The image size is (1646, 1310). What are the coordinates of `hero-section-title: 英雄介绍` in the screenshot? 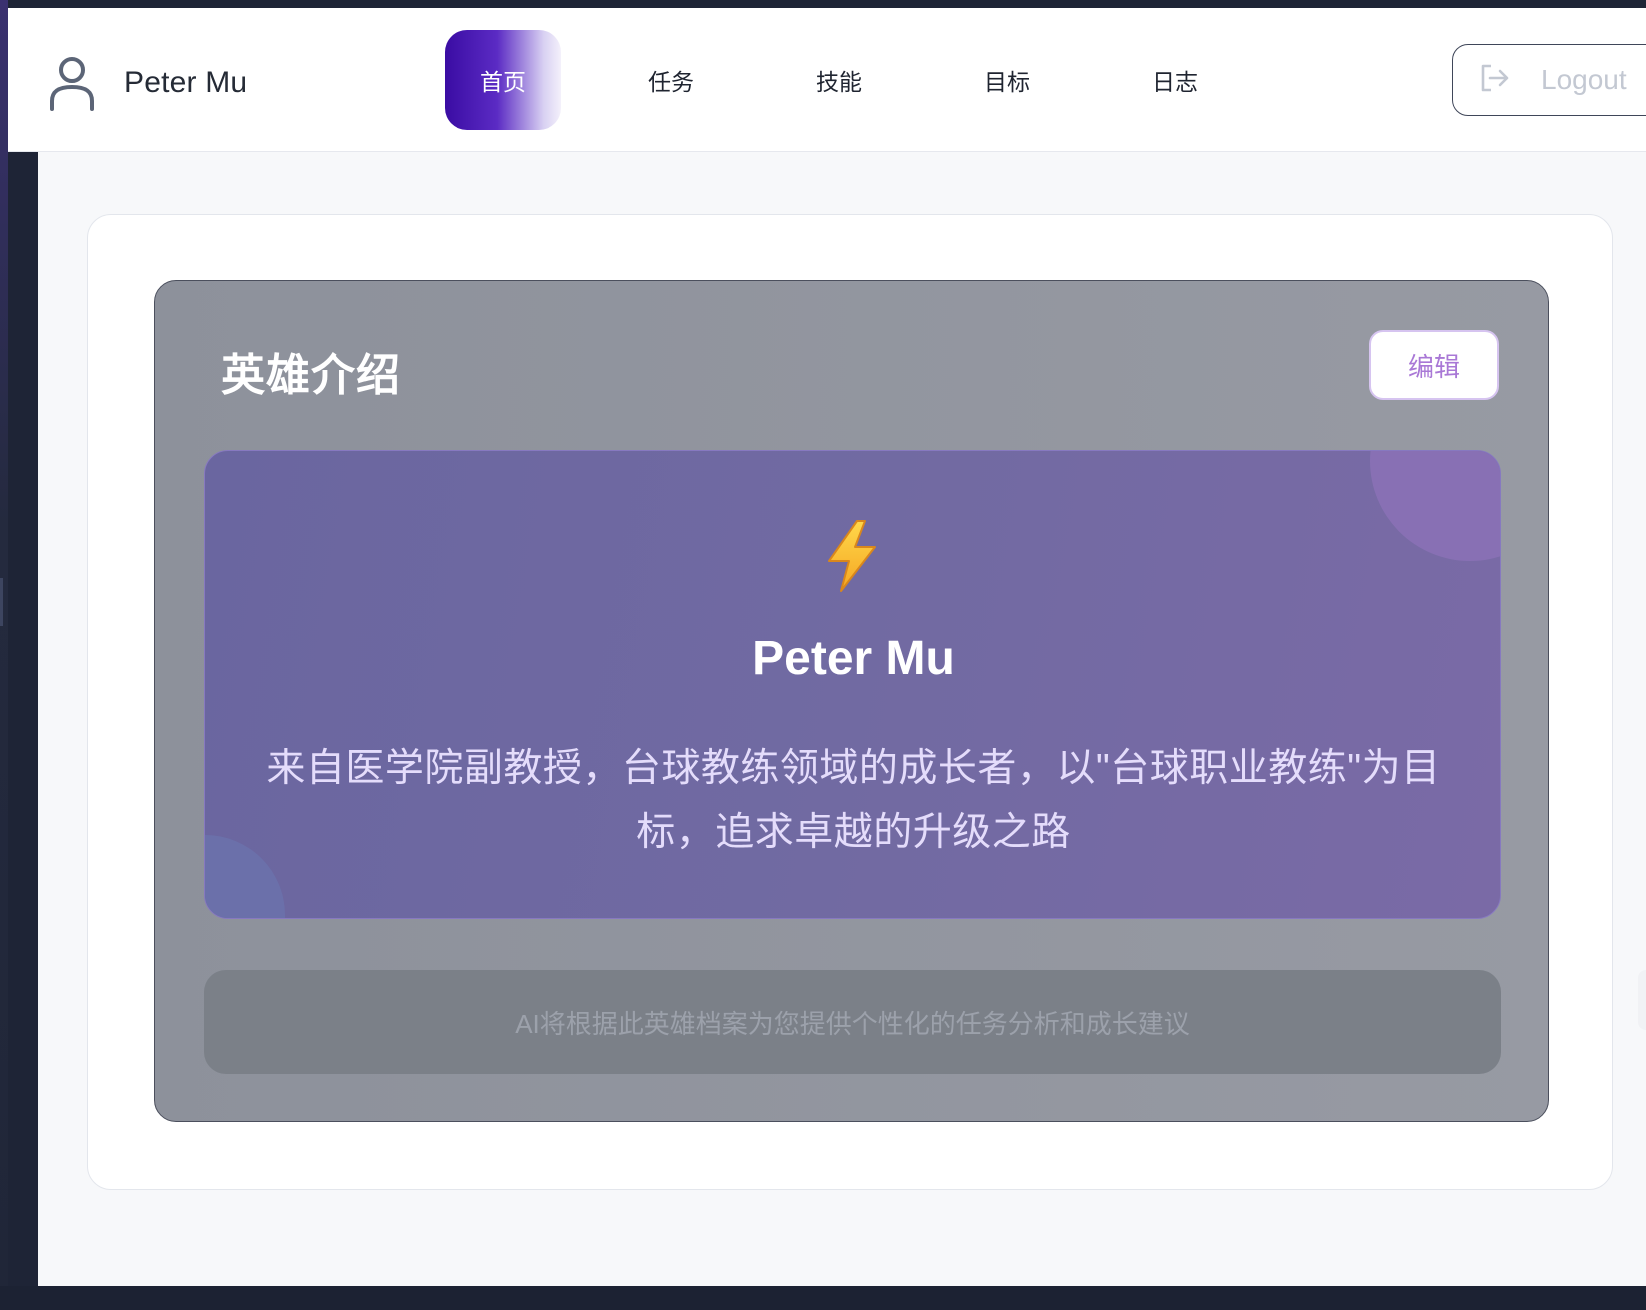 It's located at (311, 375).